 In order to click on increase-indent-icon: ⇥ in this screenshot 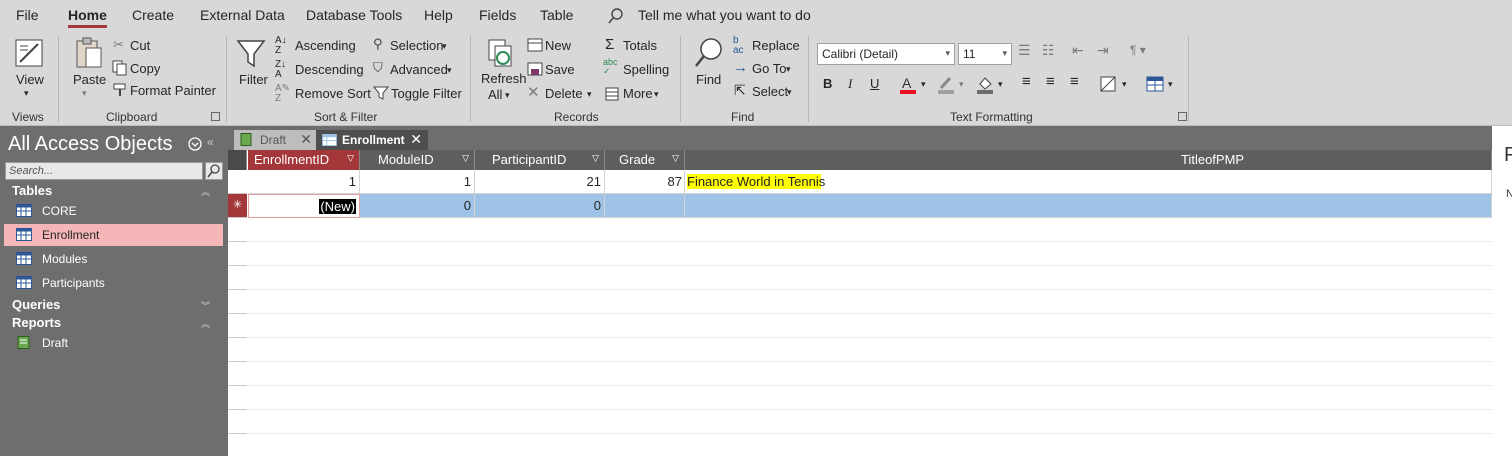, I will do `click(1103, 50)`.